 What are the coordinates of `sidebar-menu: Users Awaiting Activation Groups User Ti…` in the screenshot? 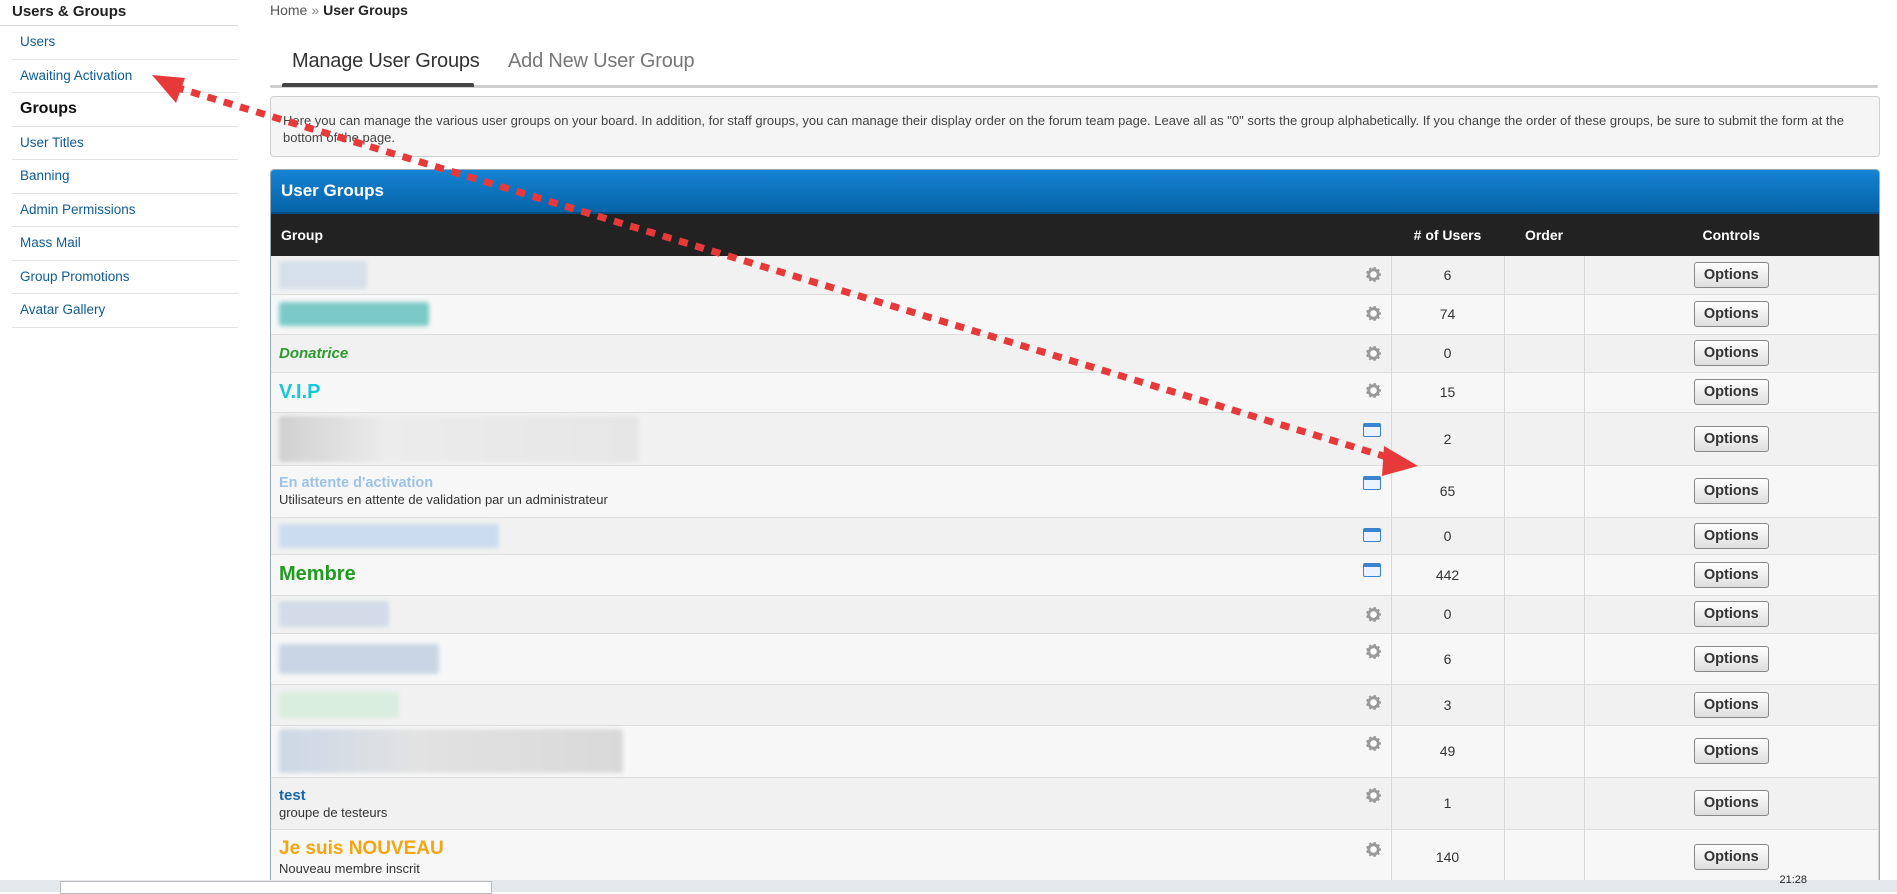 It's located at (125, 177).